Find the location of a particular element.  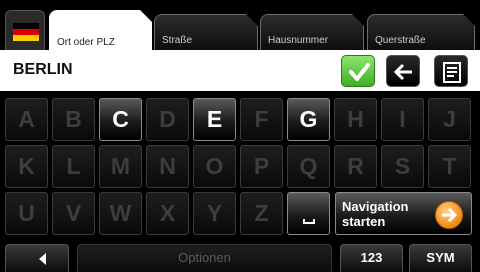

key-b: B is located at coordinates (73, 119).